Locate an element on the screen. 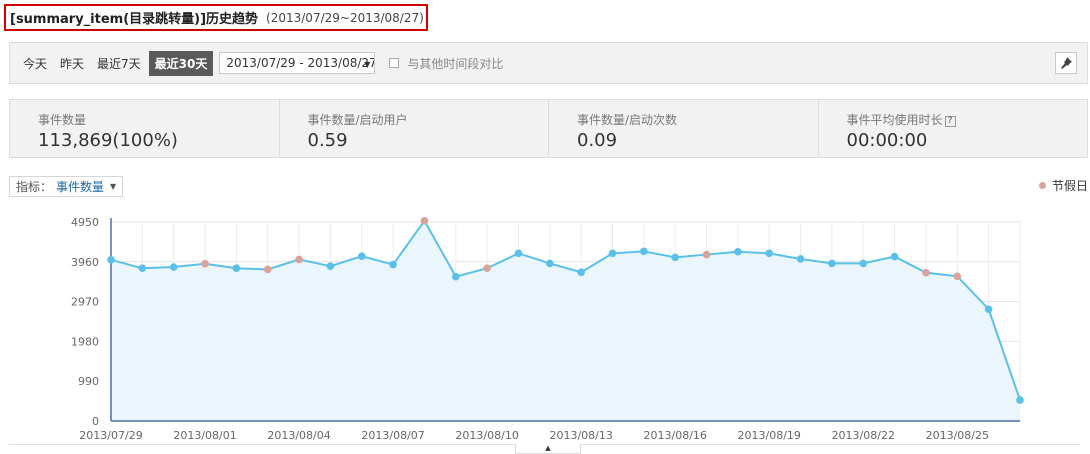 The image size is (1090, 454). range-30days-button: 最近30天 is located at coordinates (181, 63).